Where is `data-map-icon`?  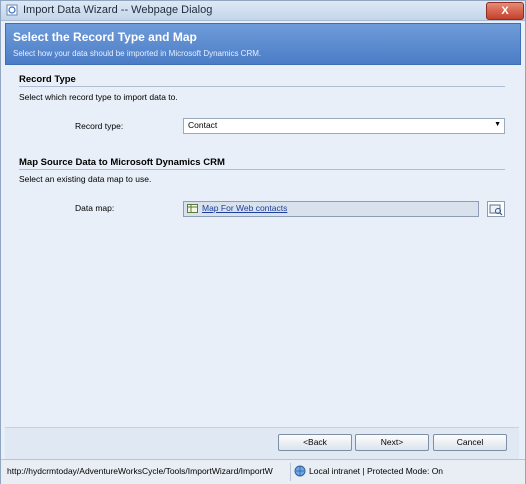 data-map-icon is located at coordinates (192, 208).